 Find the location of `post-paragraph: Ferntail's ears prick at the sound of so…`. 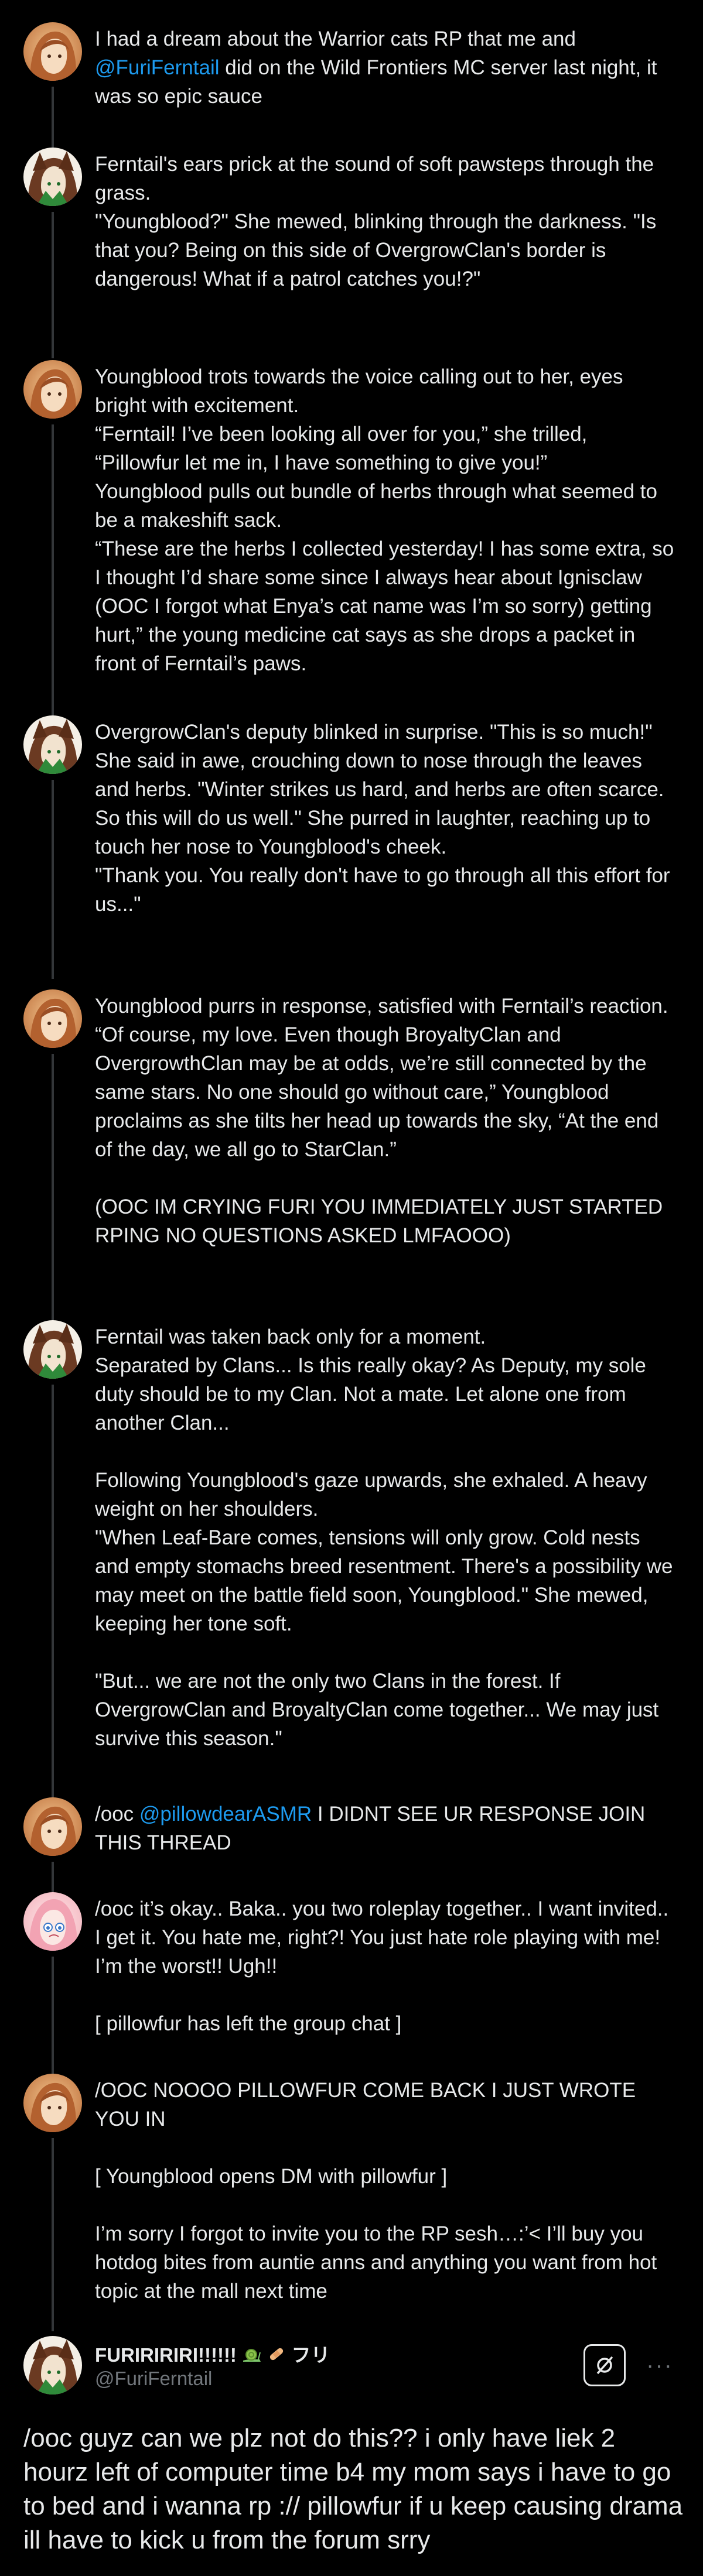

post-paragraph: Ferntail's ears prick at the sound of so… is located at coordinates (376, 221).